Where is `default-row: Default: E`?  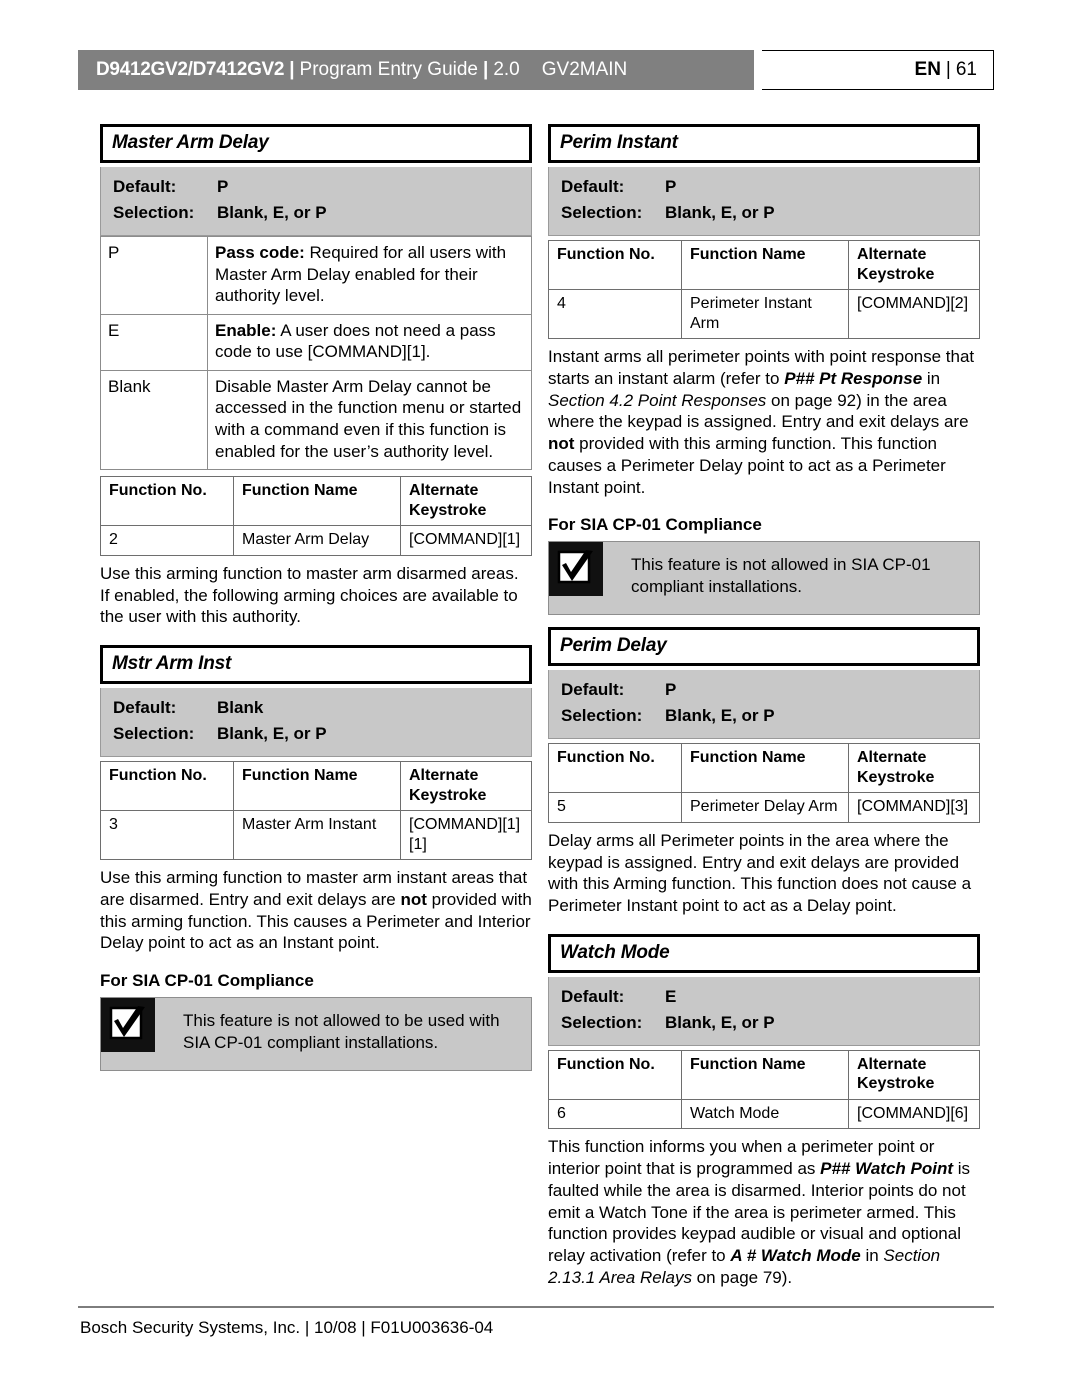
default-row: Default: E is located at coordinates (764, 997).